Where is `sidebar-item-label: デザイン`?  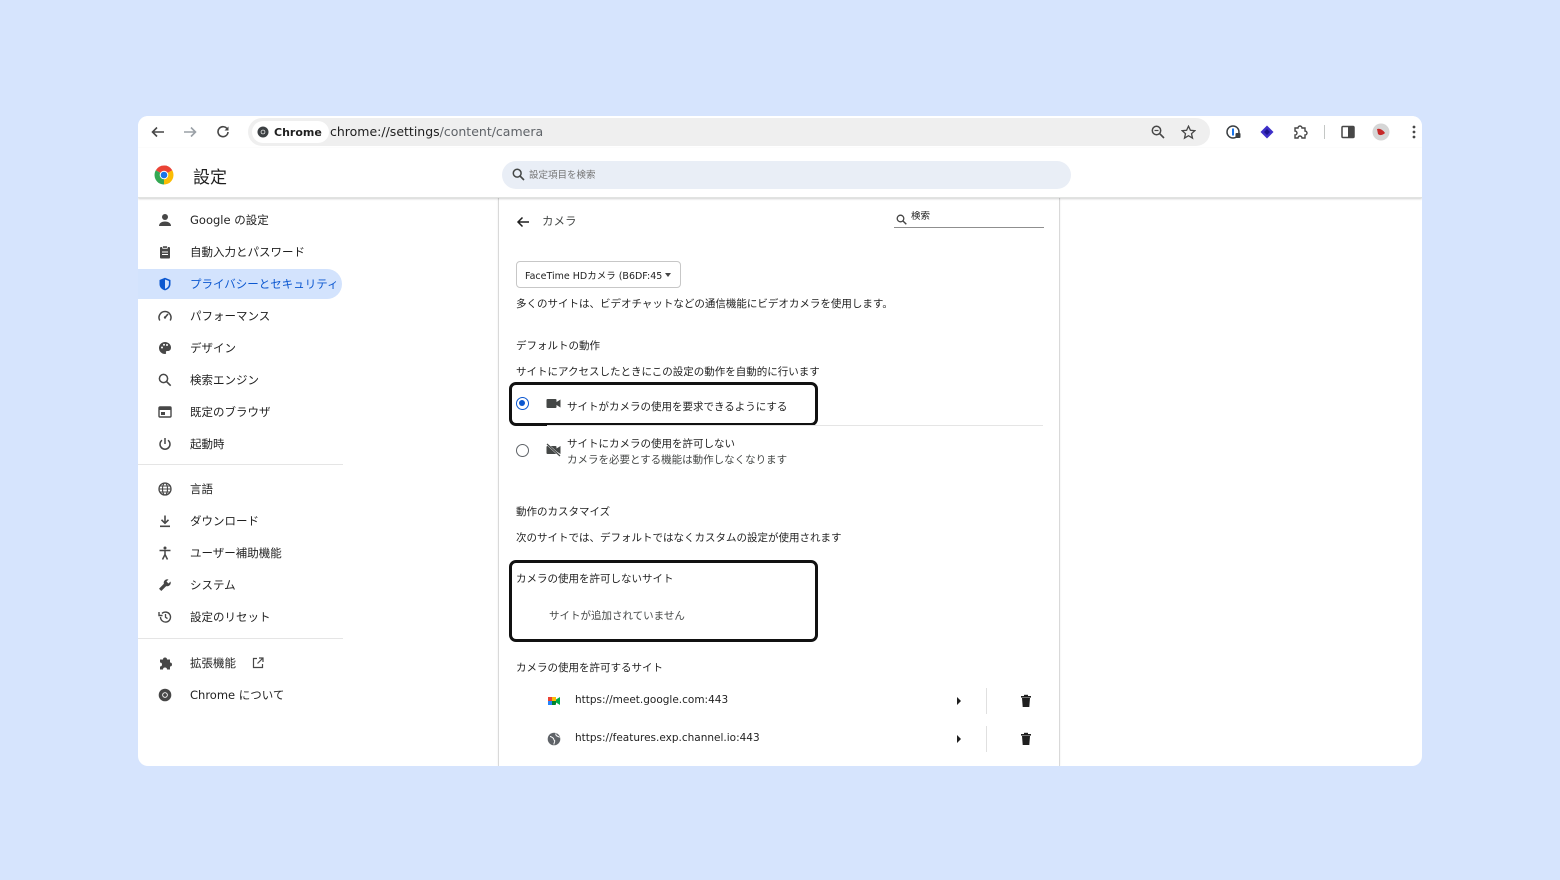
sidebar-item-label: デザイン is located at coordinates (213, 348).